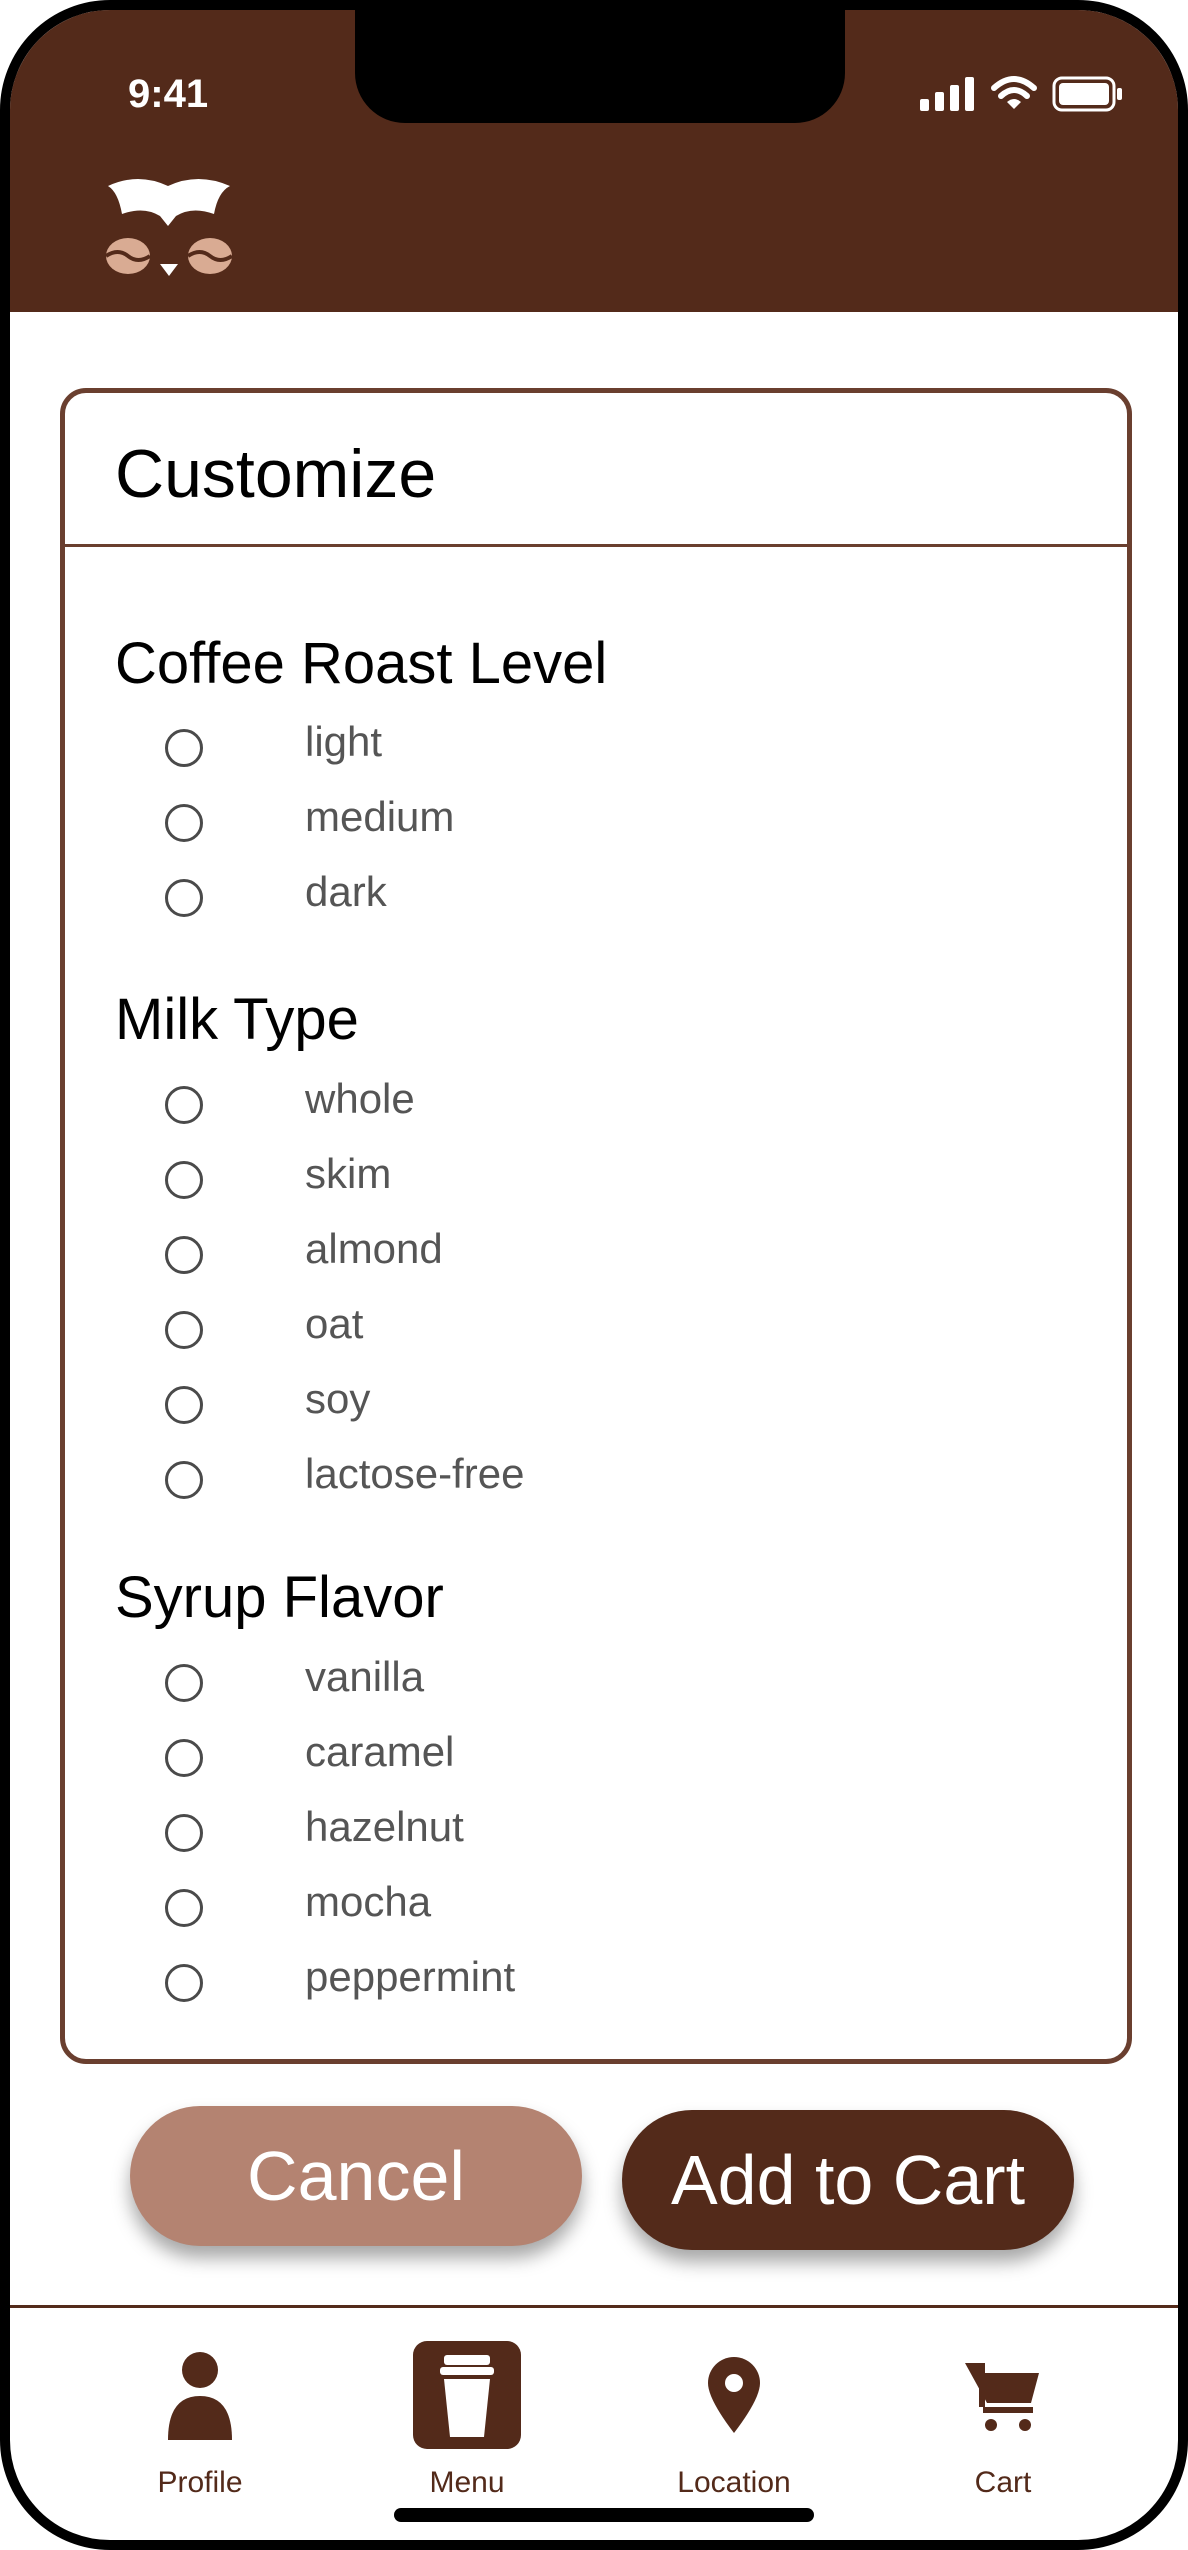 This screenshot has width=1188, height=2550. What do you see at coordinates (1087, 94) in the screenshot?
I see `battery-icon` at bounding box center [1087, 94].